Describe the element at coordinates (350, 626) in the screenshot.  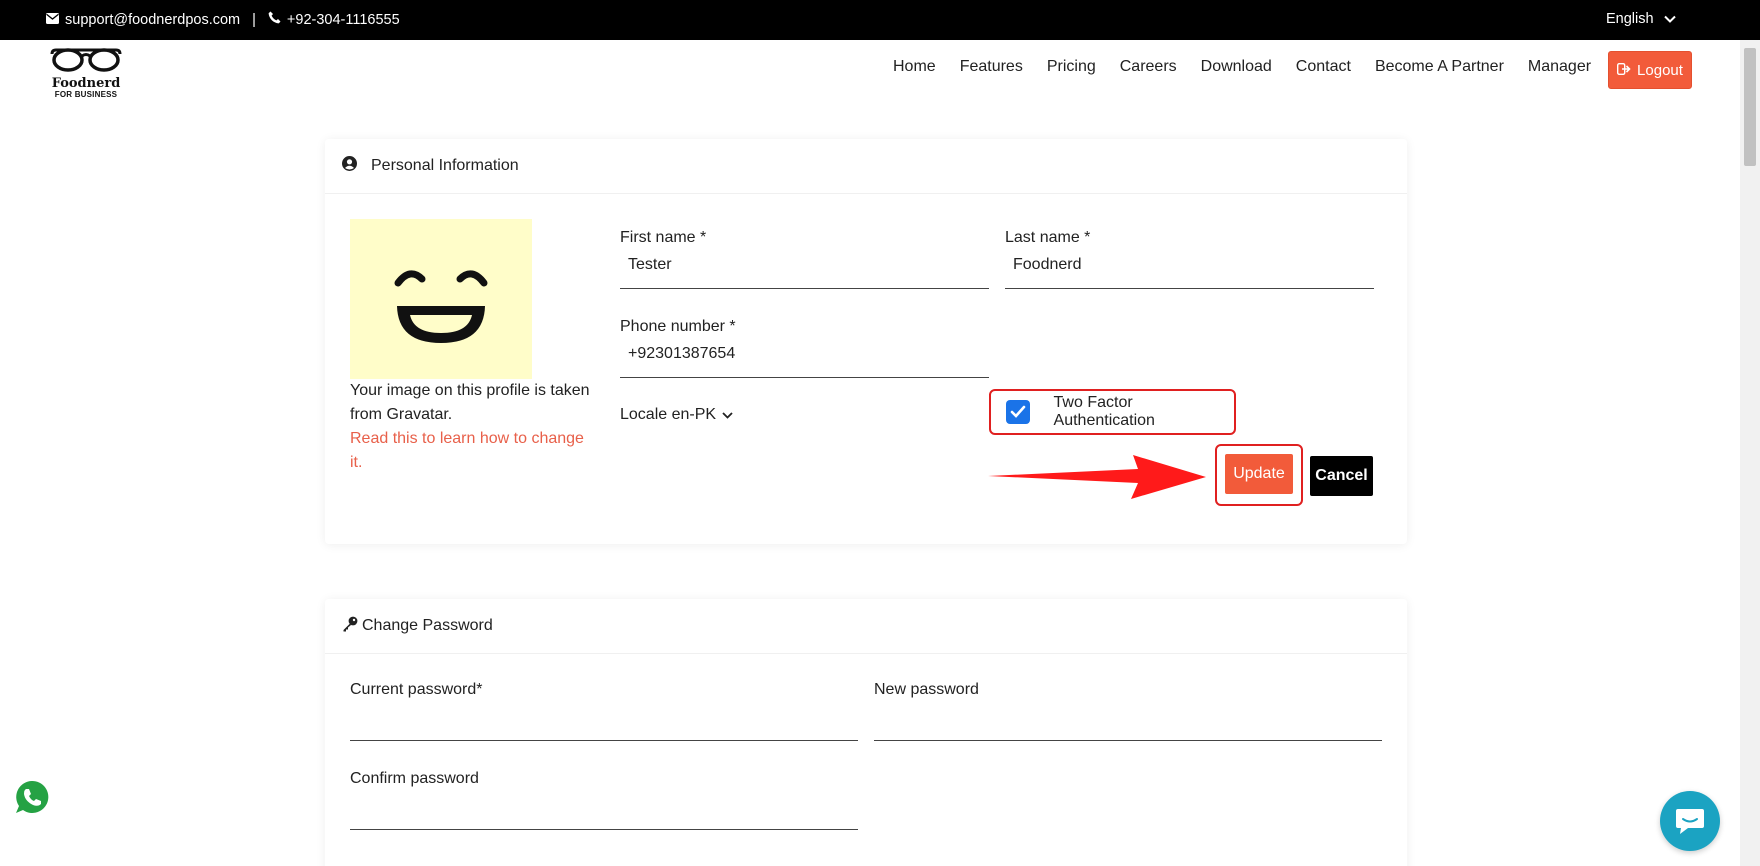
I see `key-icon` at that location.